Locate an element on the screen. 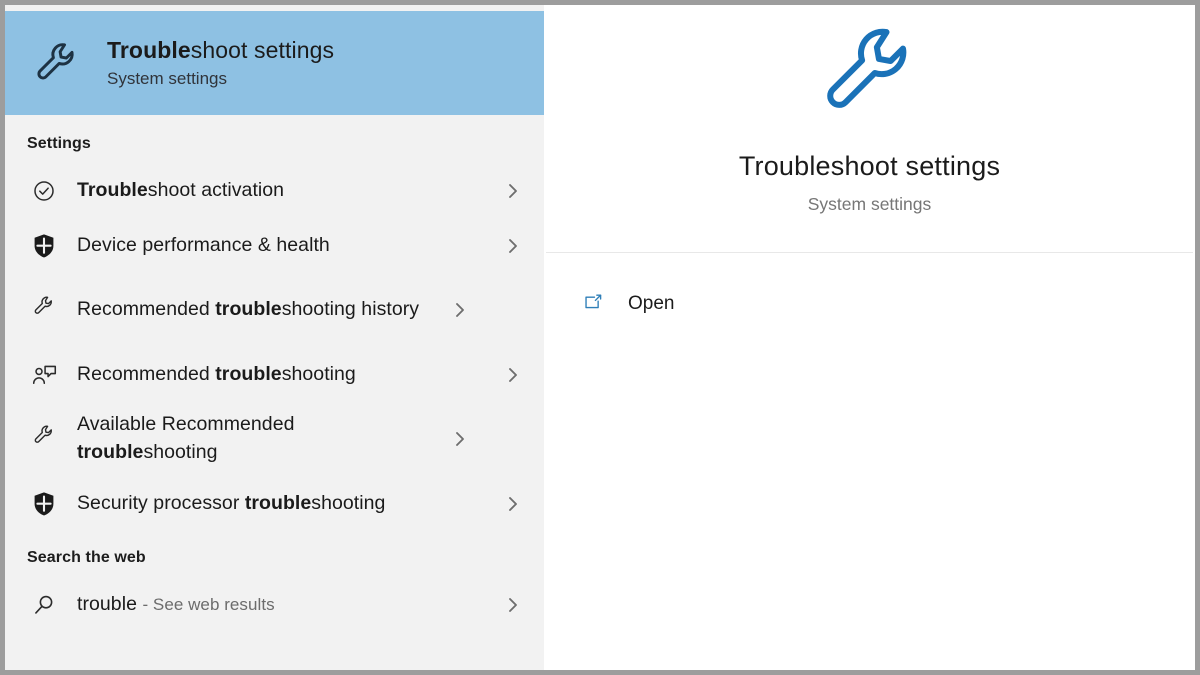  result-item-label: Troubleshoot activation is located at coordinates (181, 189).